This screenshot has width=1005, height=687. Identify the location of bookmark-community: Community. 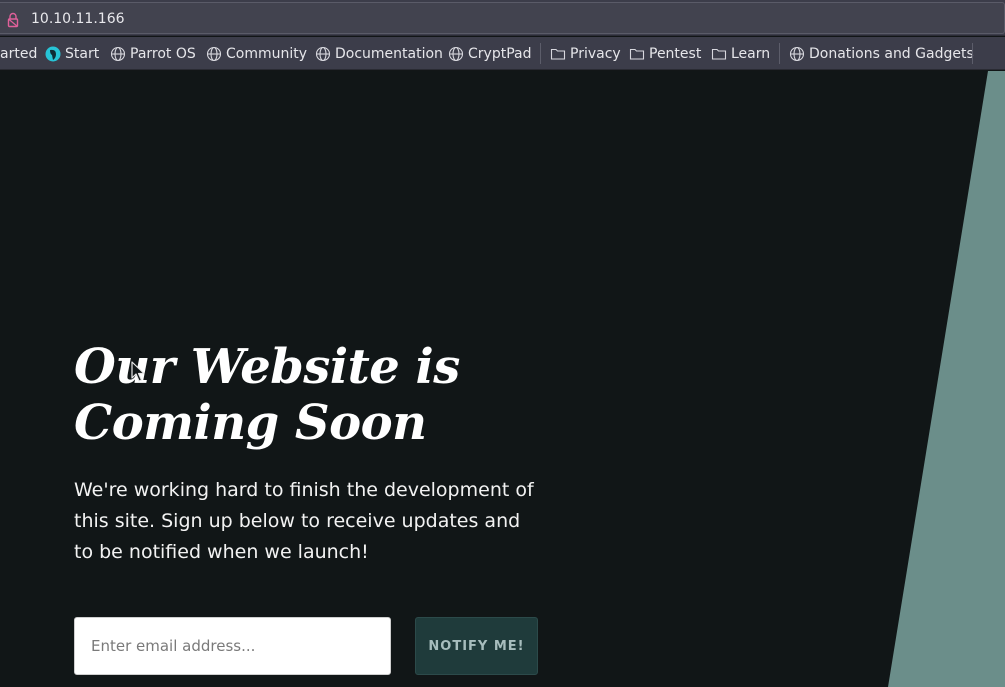
(257, 53).